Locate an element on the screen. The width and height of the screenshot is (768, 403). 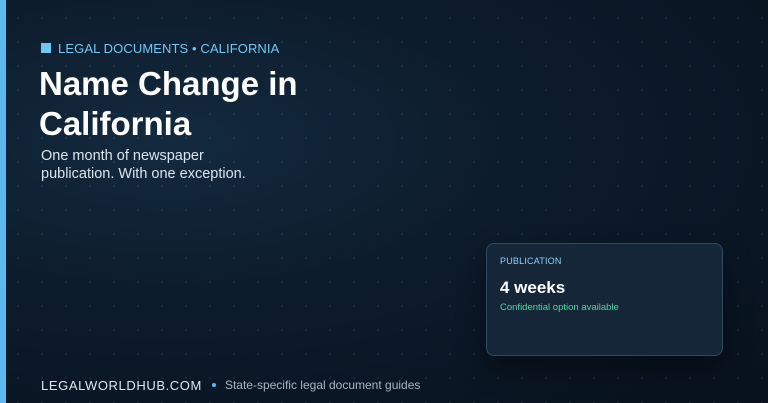
title-line-2: California is located at coordinates (115, 123).